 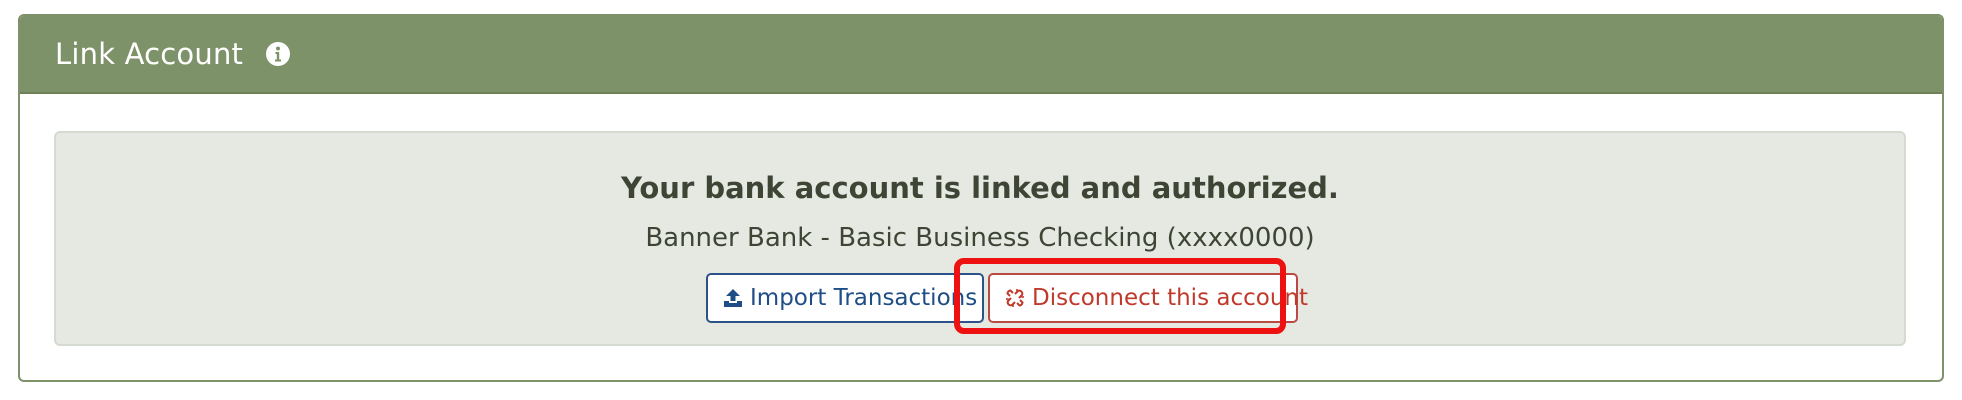 I want to click on import-transactions-label: Import Transactions, so click(x=864, y=298).